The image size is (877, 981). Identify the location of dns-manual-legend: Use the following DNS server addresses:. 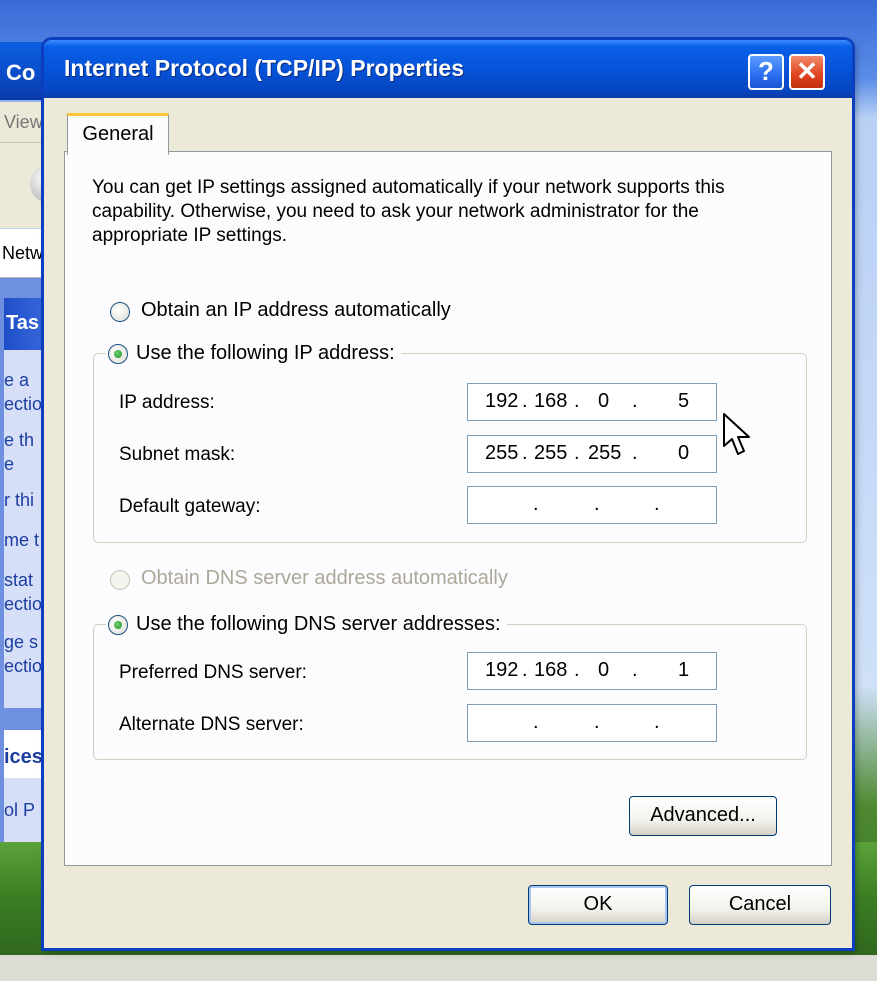
(306, 624).